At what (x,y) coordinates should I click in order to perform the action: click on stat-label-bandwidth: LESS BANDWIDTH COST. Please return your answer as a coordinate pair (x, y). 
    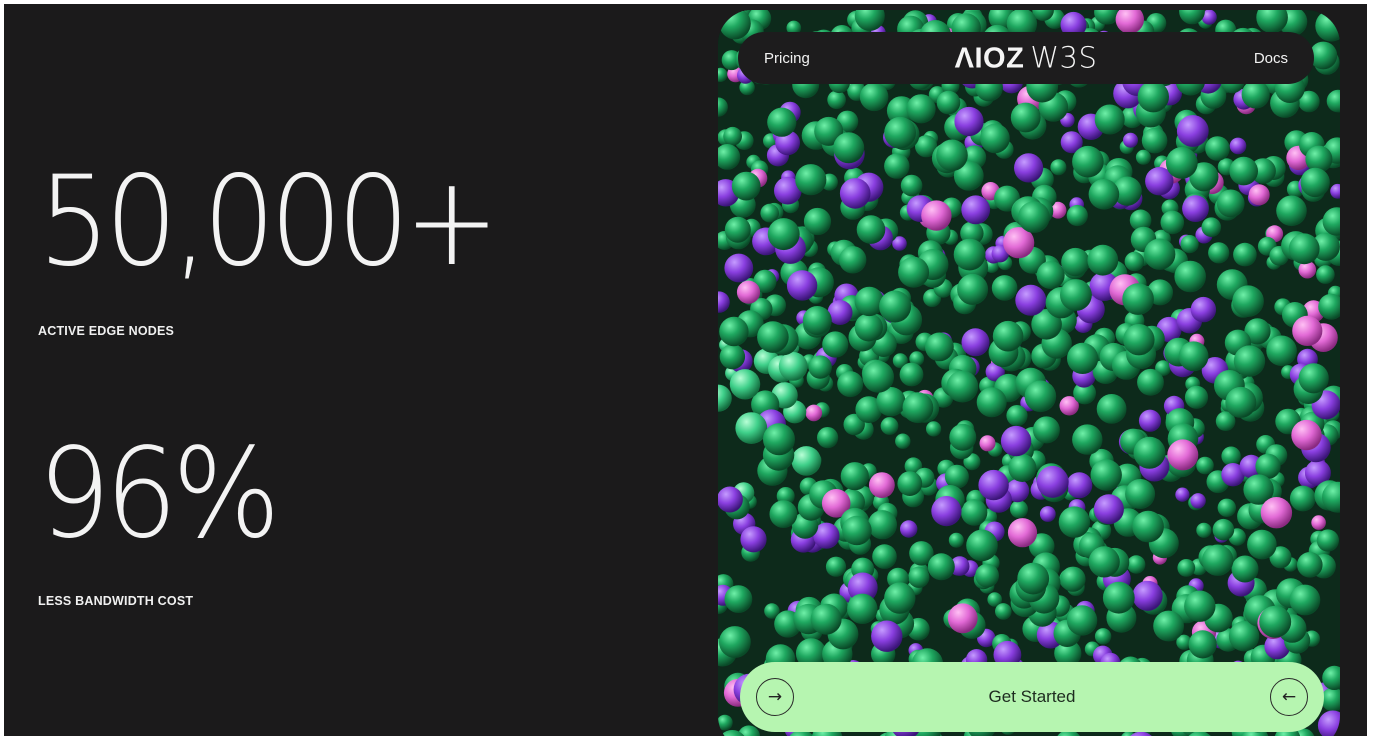
    Looking at the image, I should click on (116, 601).